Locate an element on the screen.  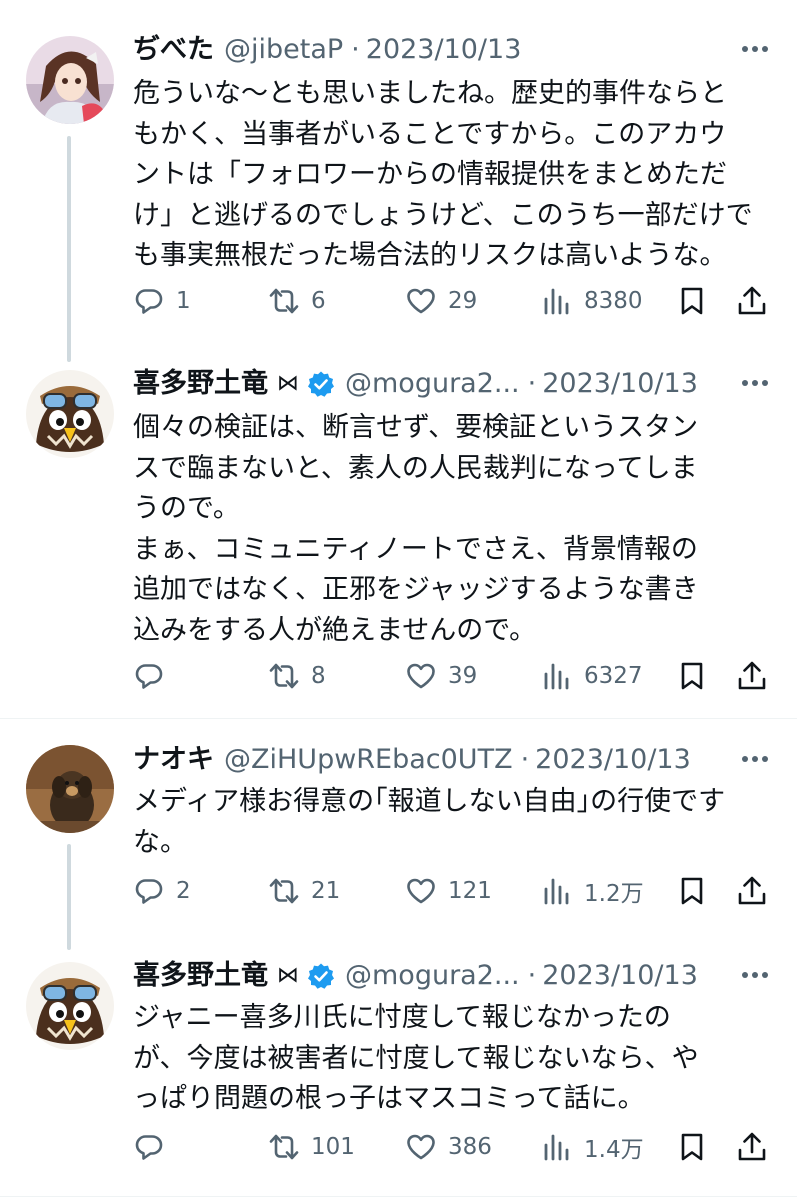
like-button: 386 is located at coordinates (448, 1147).